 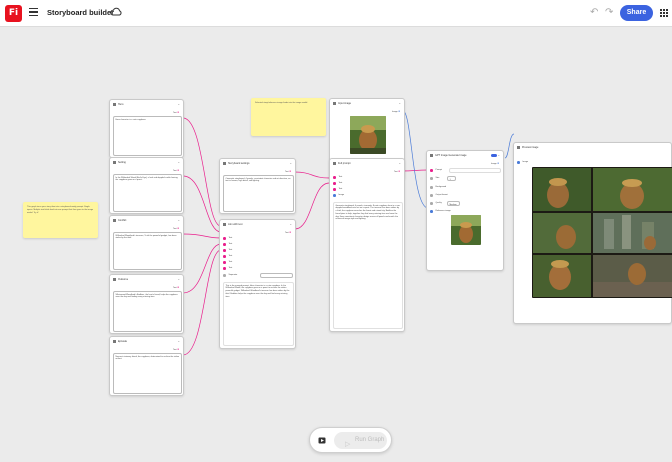 I want to click on node-header: Join with text ⌄, so click(x=257, y=224).